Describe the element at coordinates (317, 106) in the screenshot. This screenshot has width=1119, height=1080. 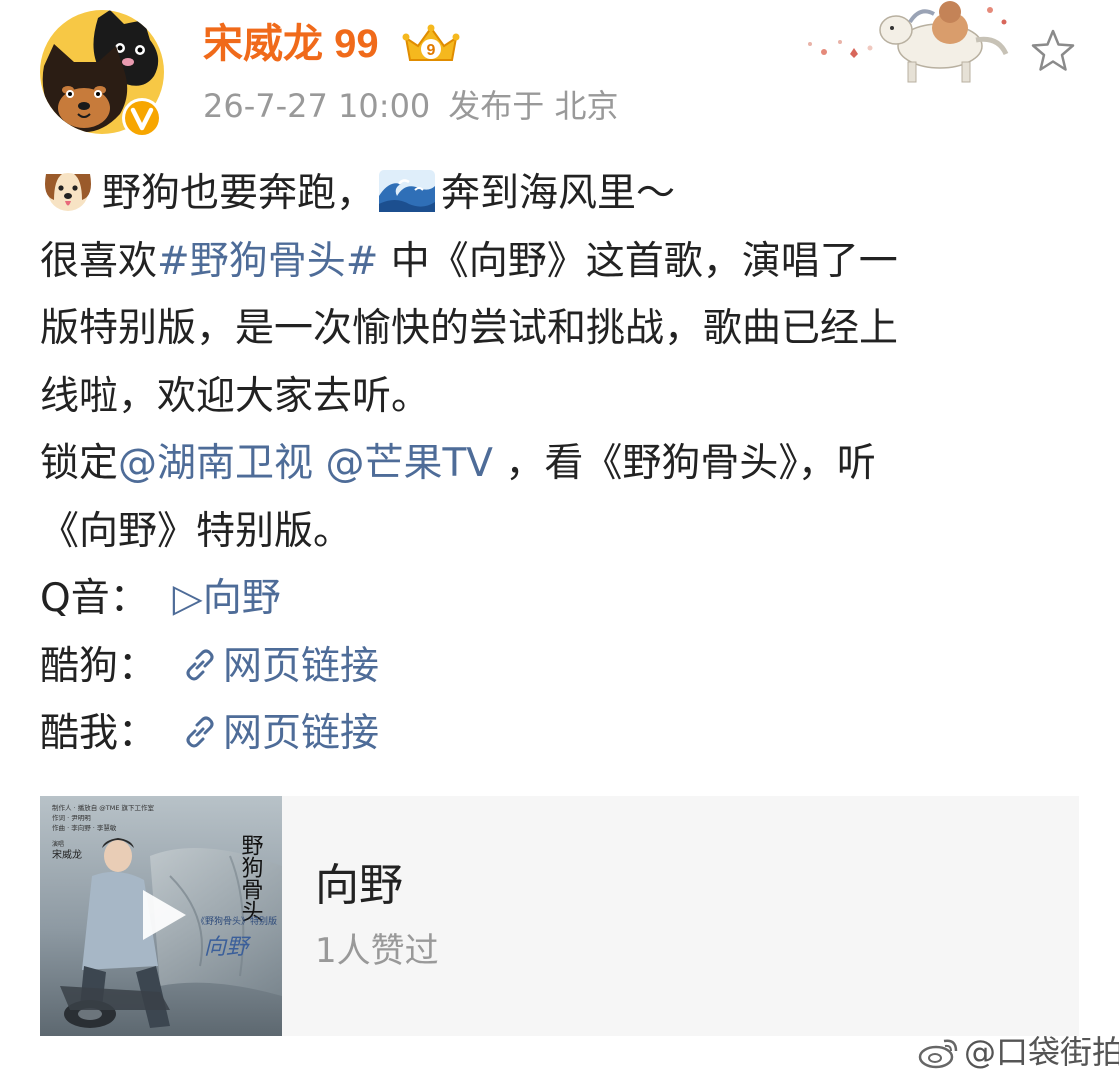
I see `post-time: 26-7-27 10:00` at that location.